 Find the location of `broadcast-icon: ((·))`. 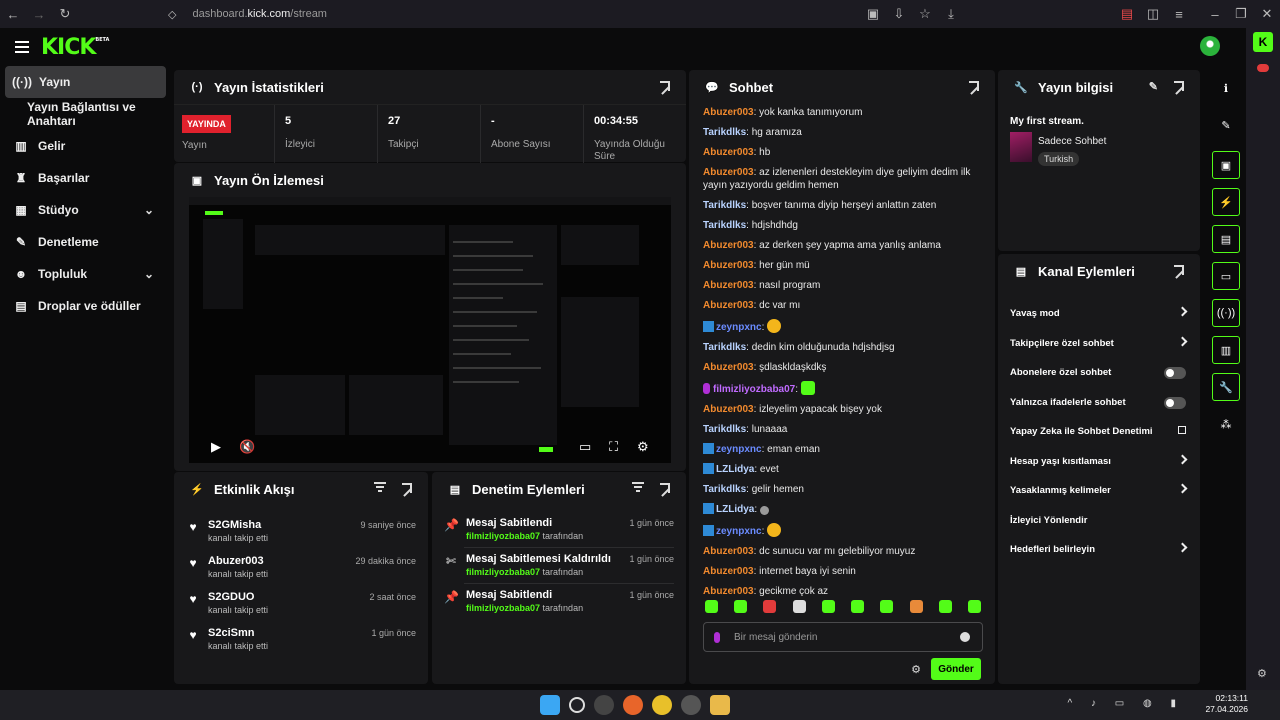

broadcast-icon: ((·)) is located at coordinates (1226, 313).